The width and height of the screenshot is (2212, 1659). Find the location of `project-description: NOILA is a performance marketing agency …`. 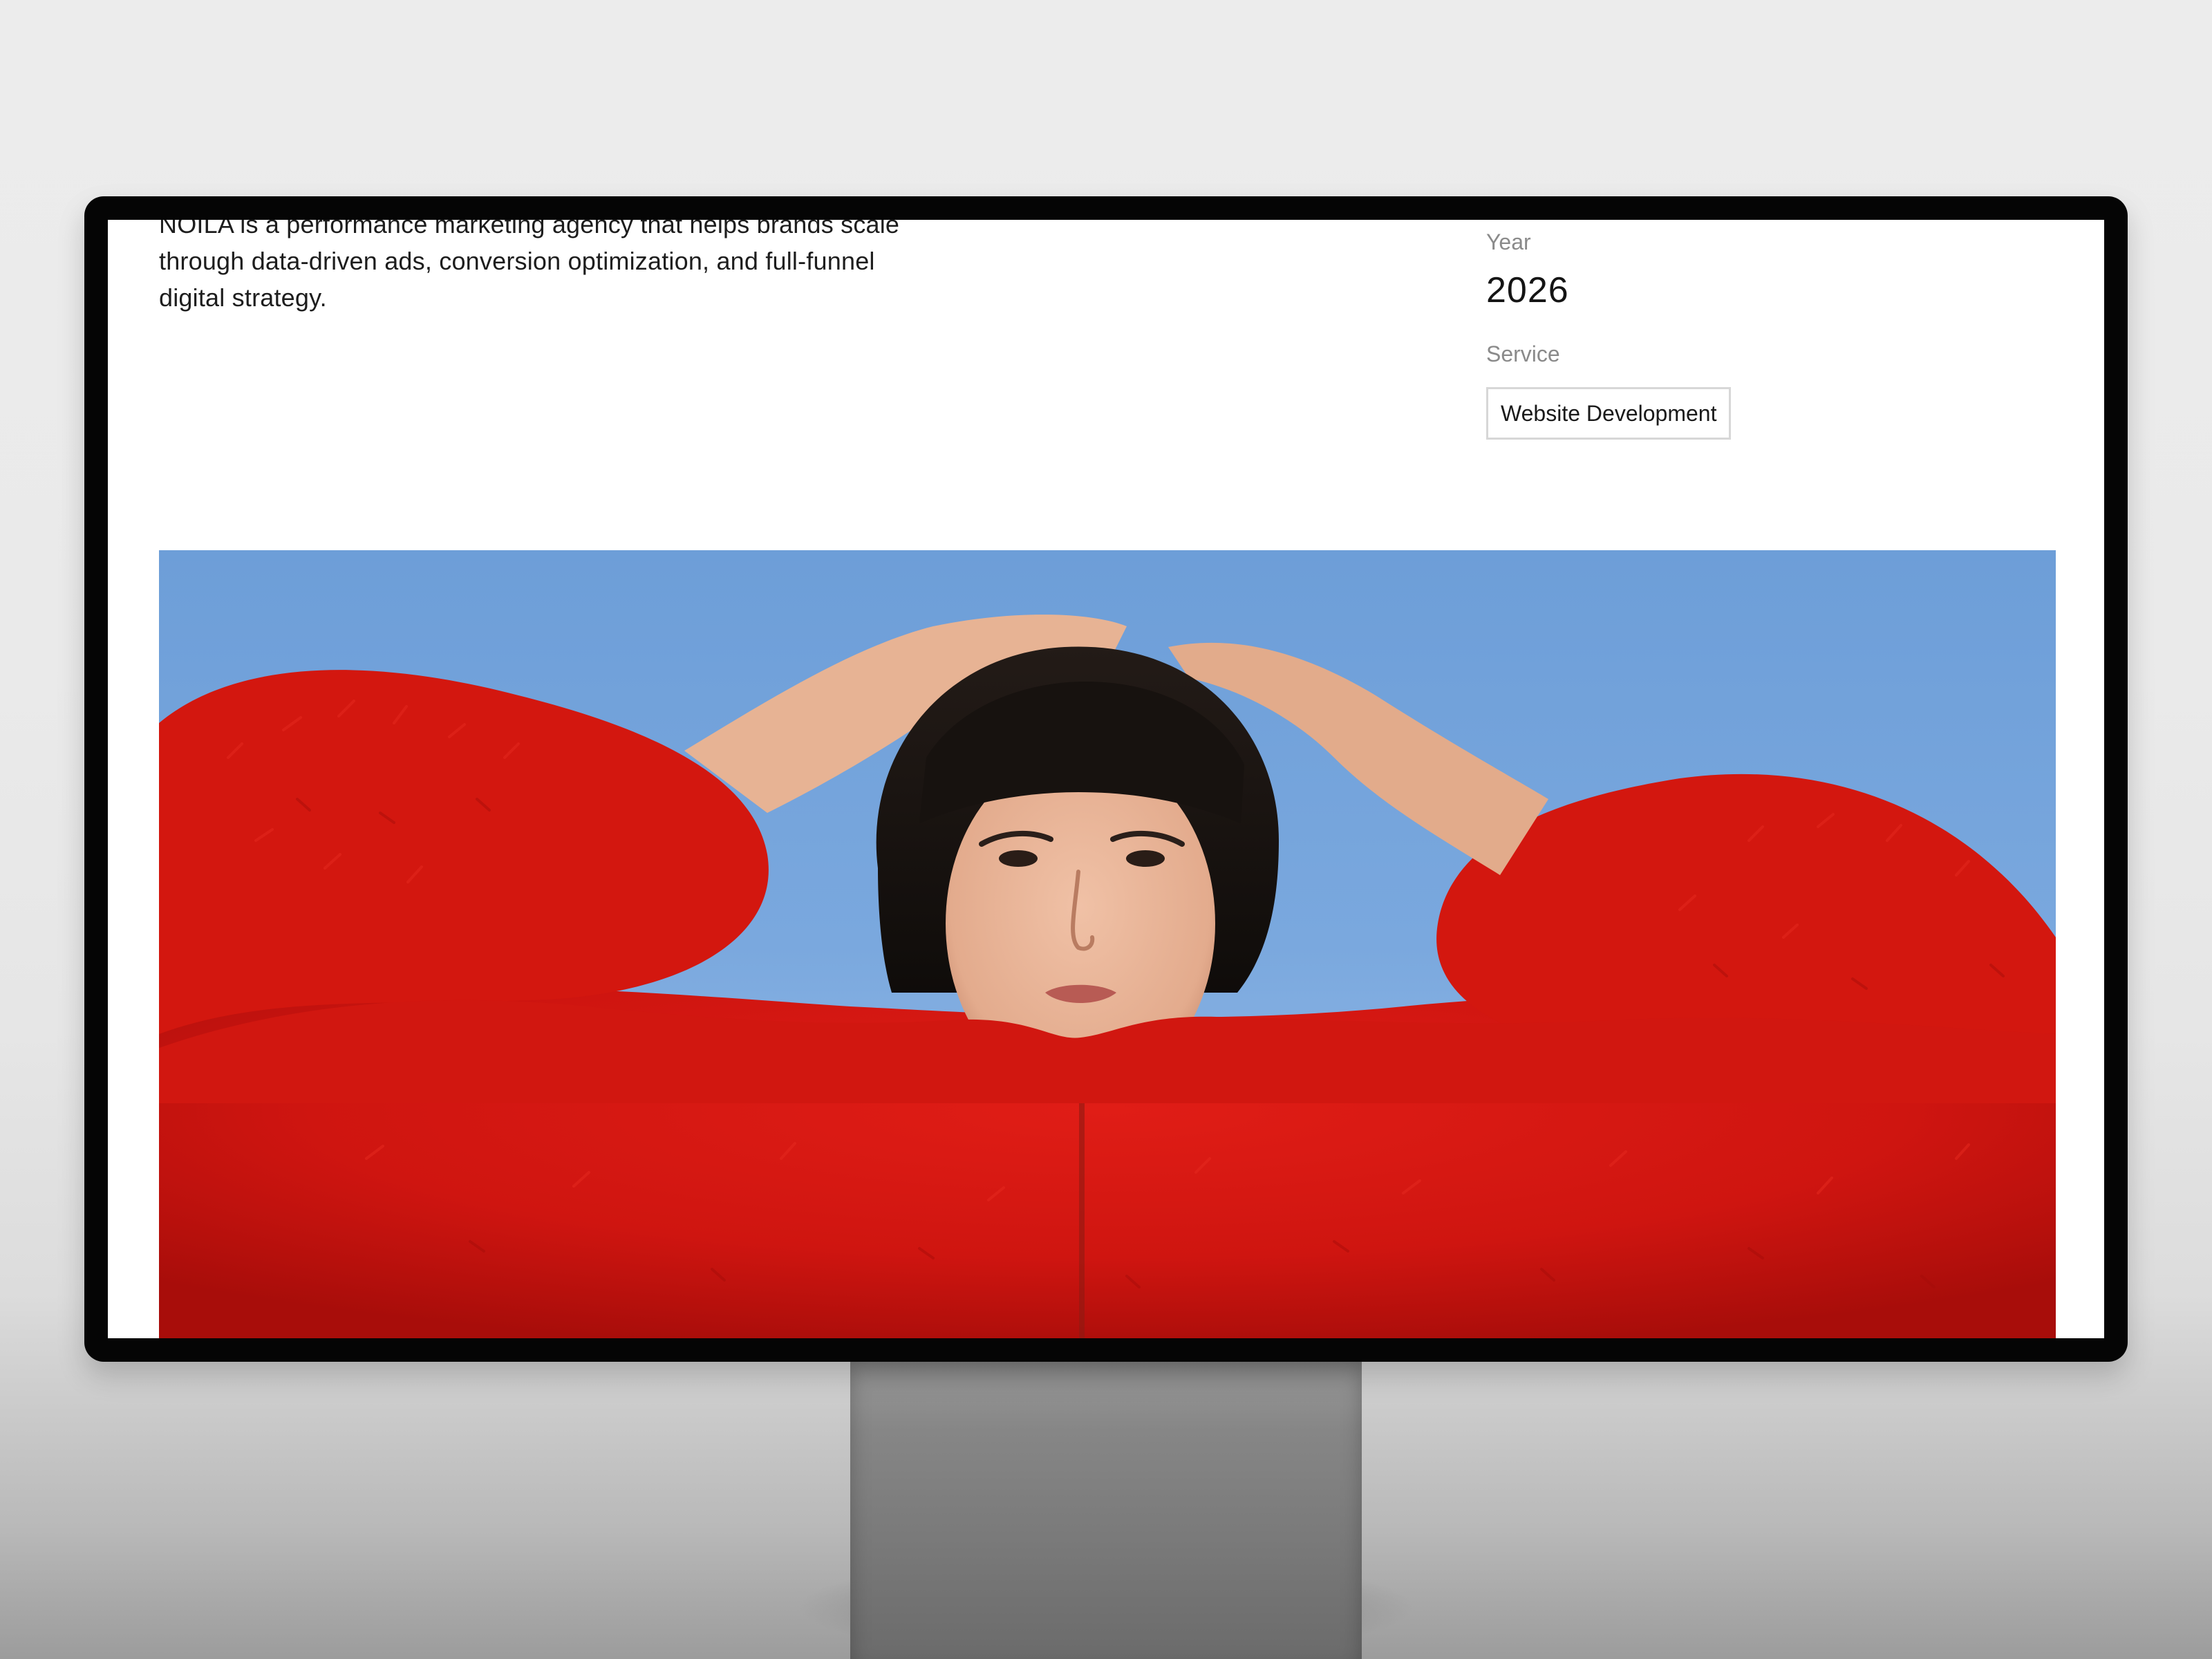

project-description: NOILA is a performance marketing agency … is located at coordinates (529, 266).